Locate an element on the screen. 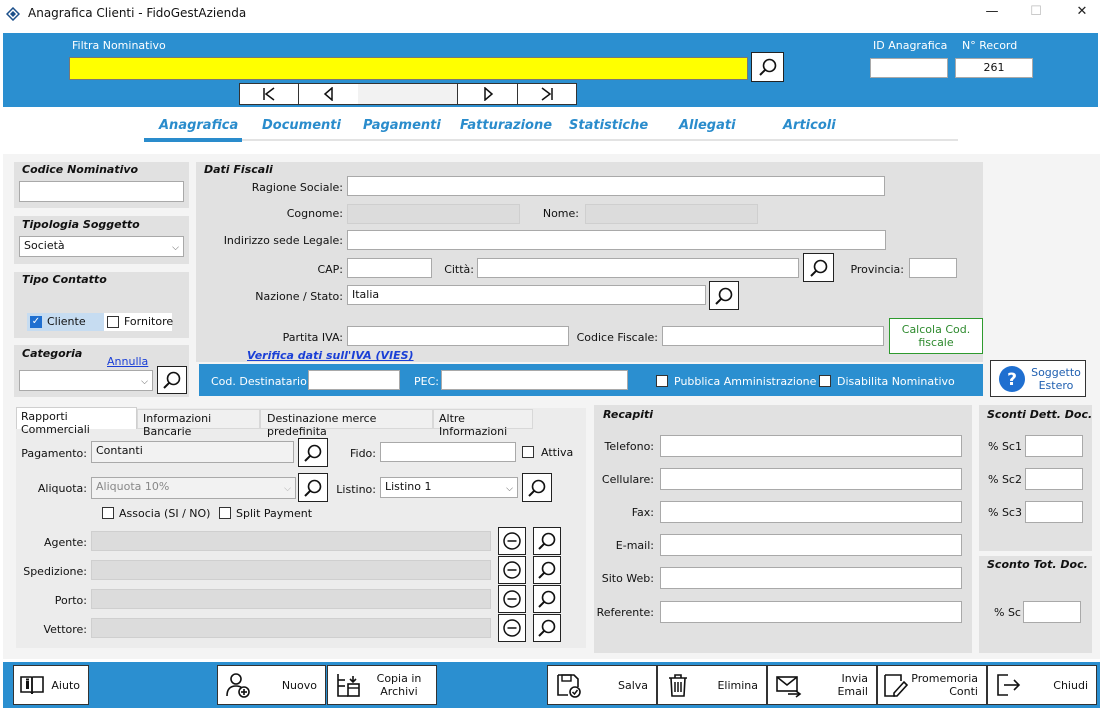  aliquota-label: Aliquota: is located at coordinates (62, 488).